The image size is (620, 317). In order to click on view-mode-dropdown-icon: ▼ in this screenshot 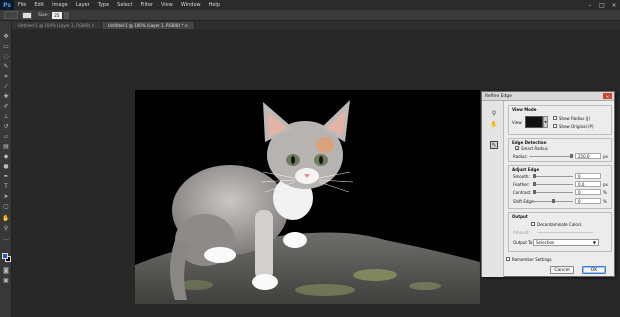, I will do `click(545, 122)`.